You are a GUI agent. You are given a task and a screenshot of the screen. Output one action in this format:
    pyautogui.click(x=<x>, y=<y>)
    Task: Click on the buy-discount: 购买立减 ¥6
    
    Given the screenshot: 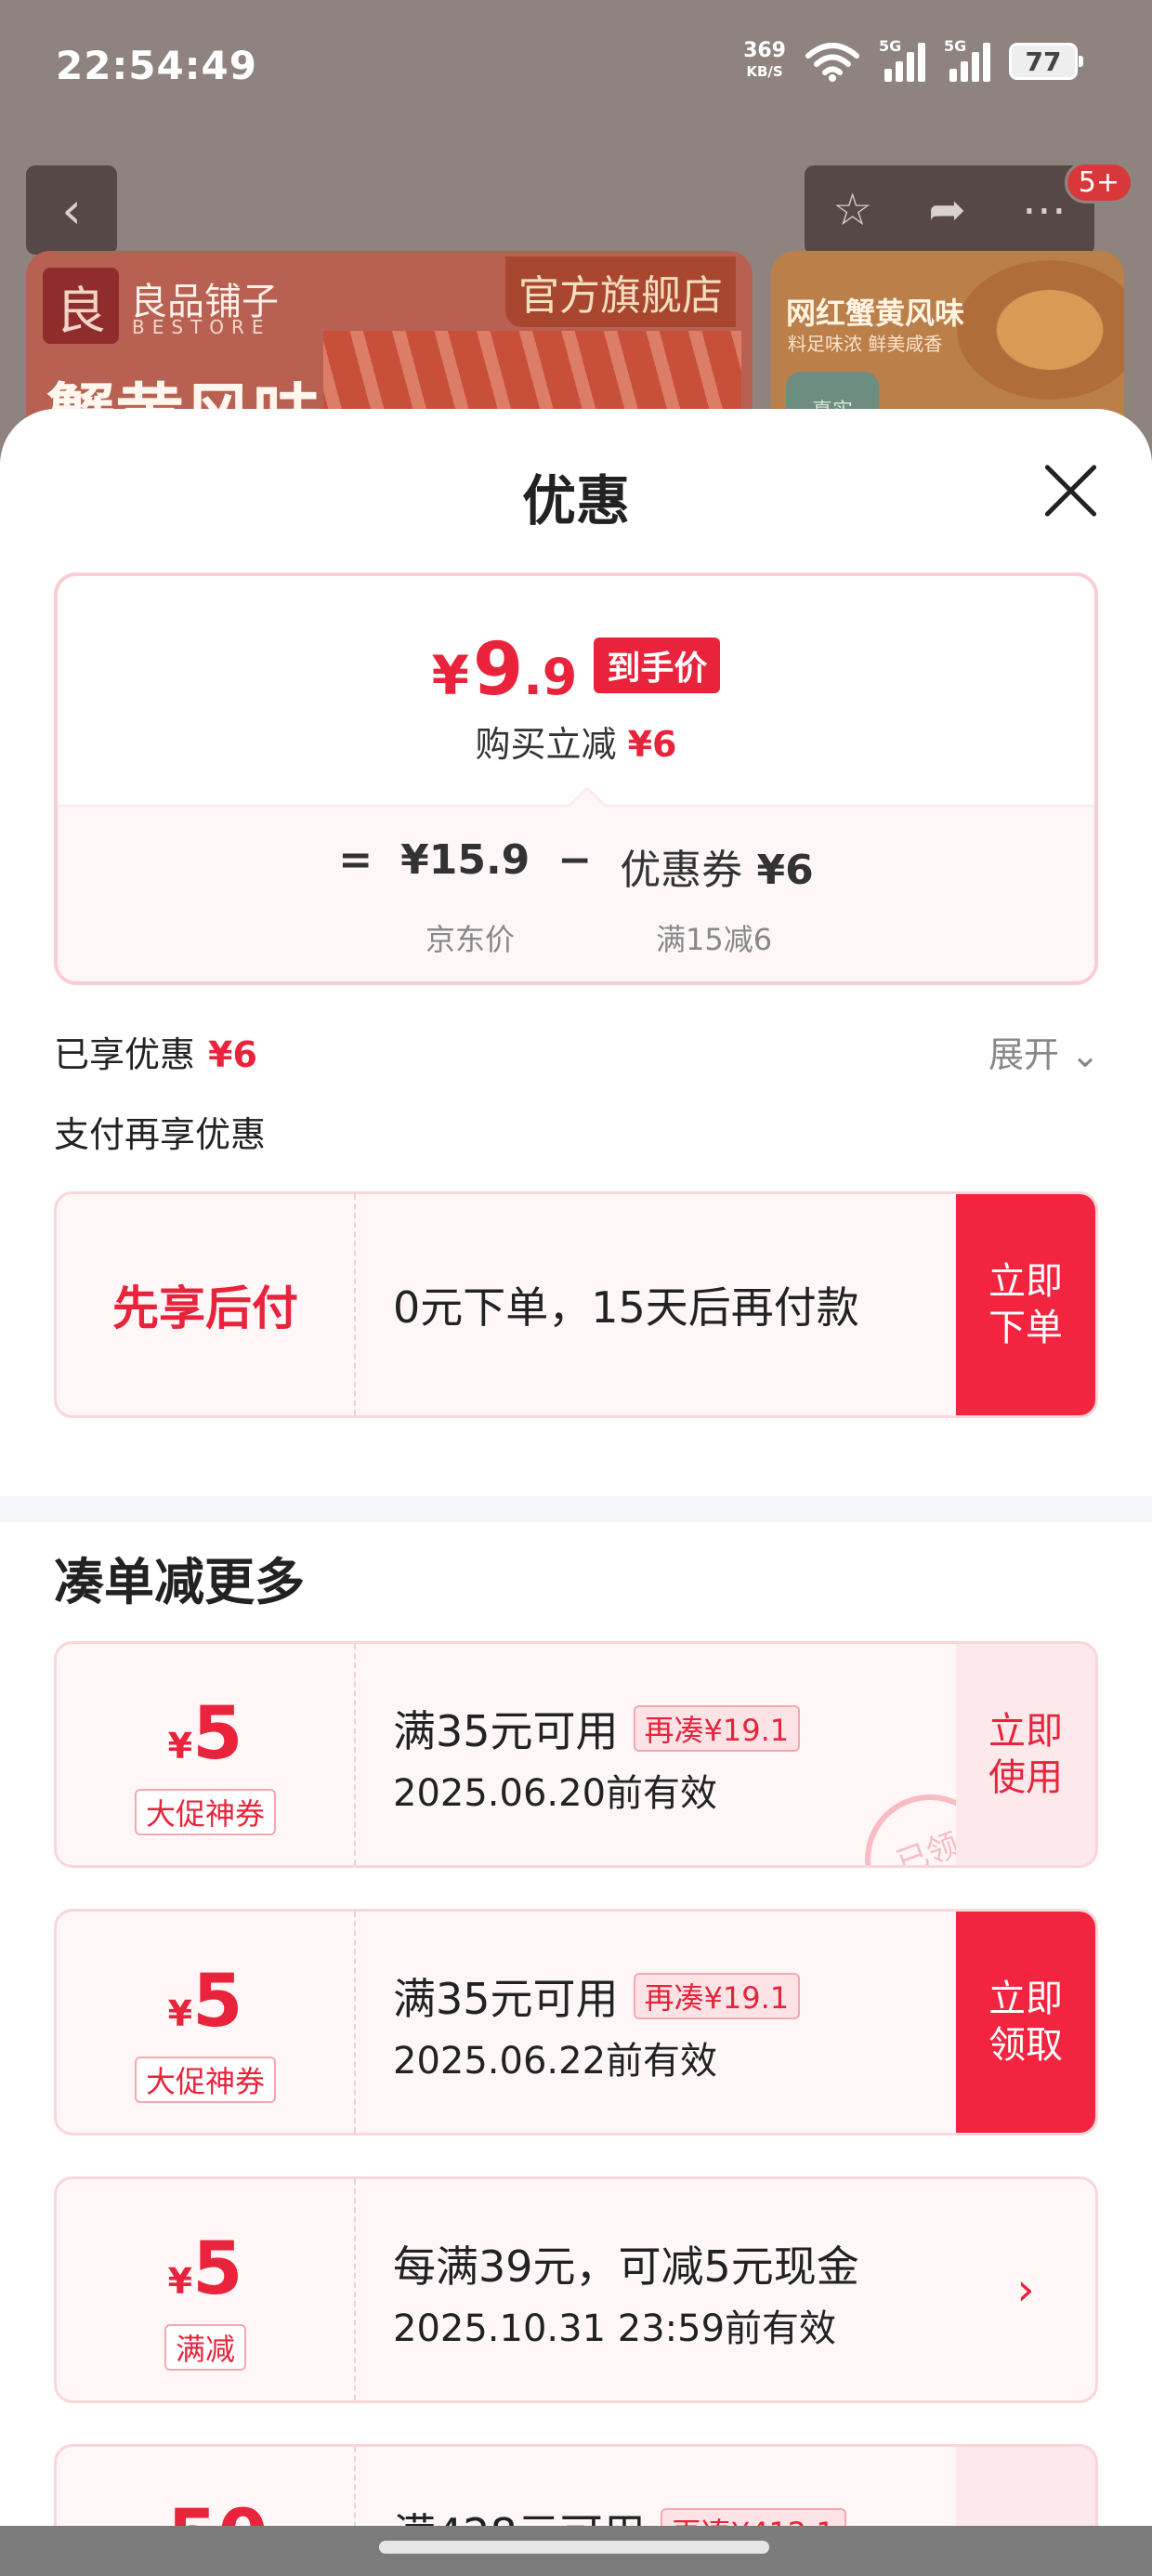 What is the action you would take?
    pyautogui.click(x=576, y=744)
    